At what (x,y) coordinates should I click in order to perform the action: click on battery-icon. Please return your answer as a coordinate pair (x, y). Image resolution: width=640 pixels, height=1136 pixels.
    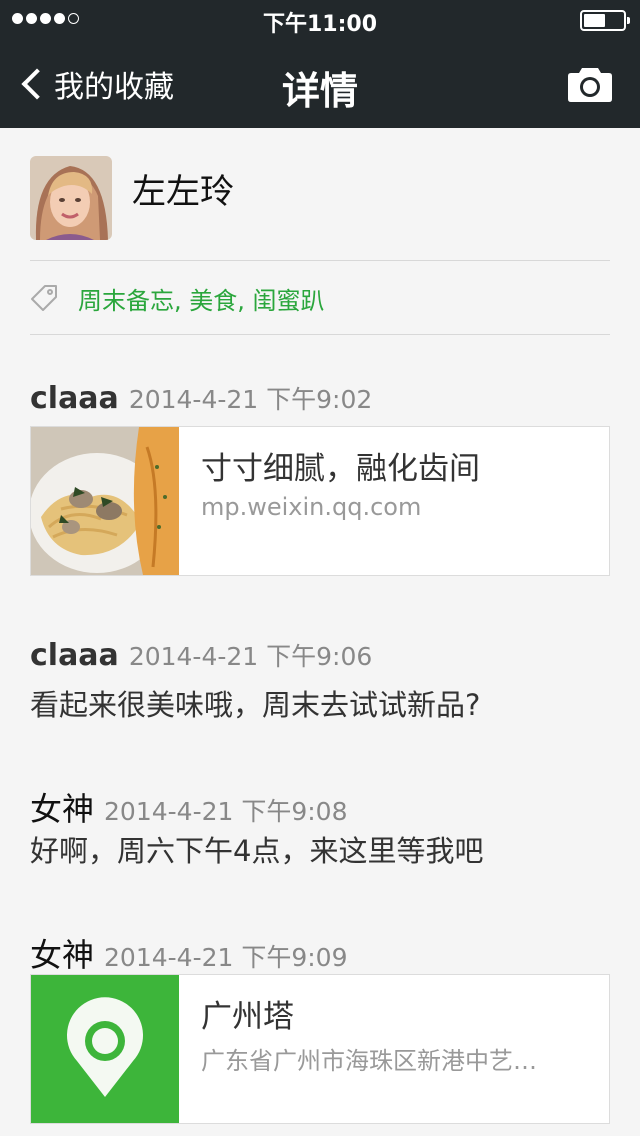
    Looking at the image, I should click on (605, 20).